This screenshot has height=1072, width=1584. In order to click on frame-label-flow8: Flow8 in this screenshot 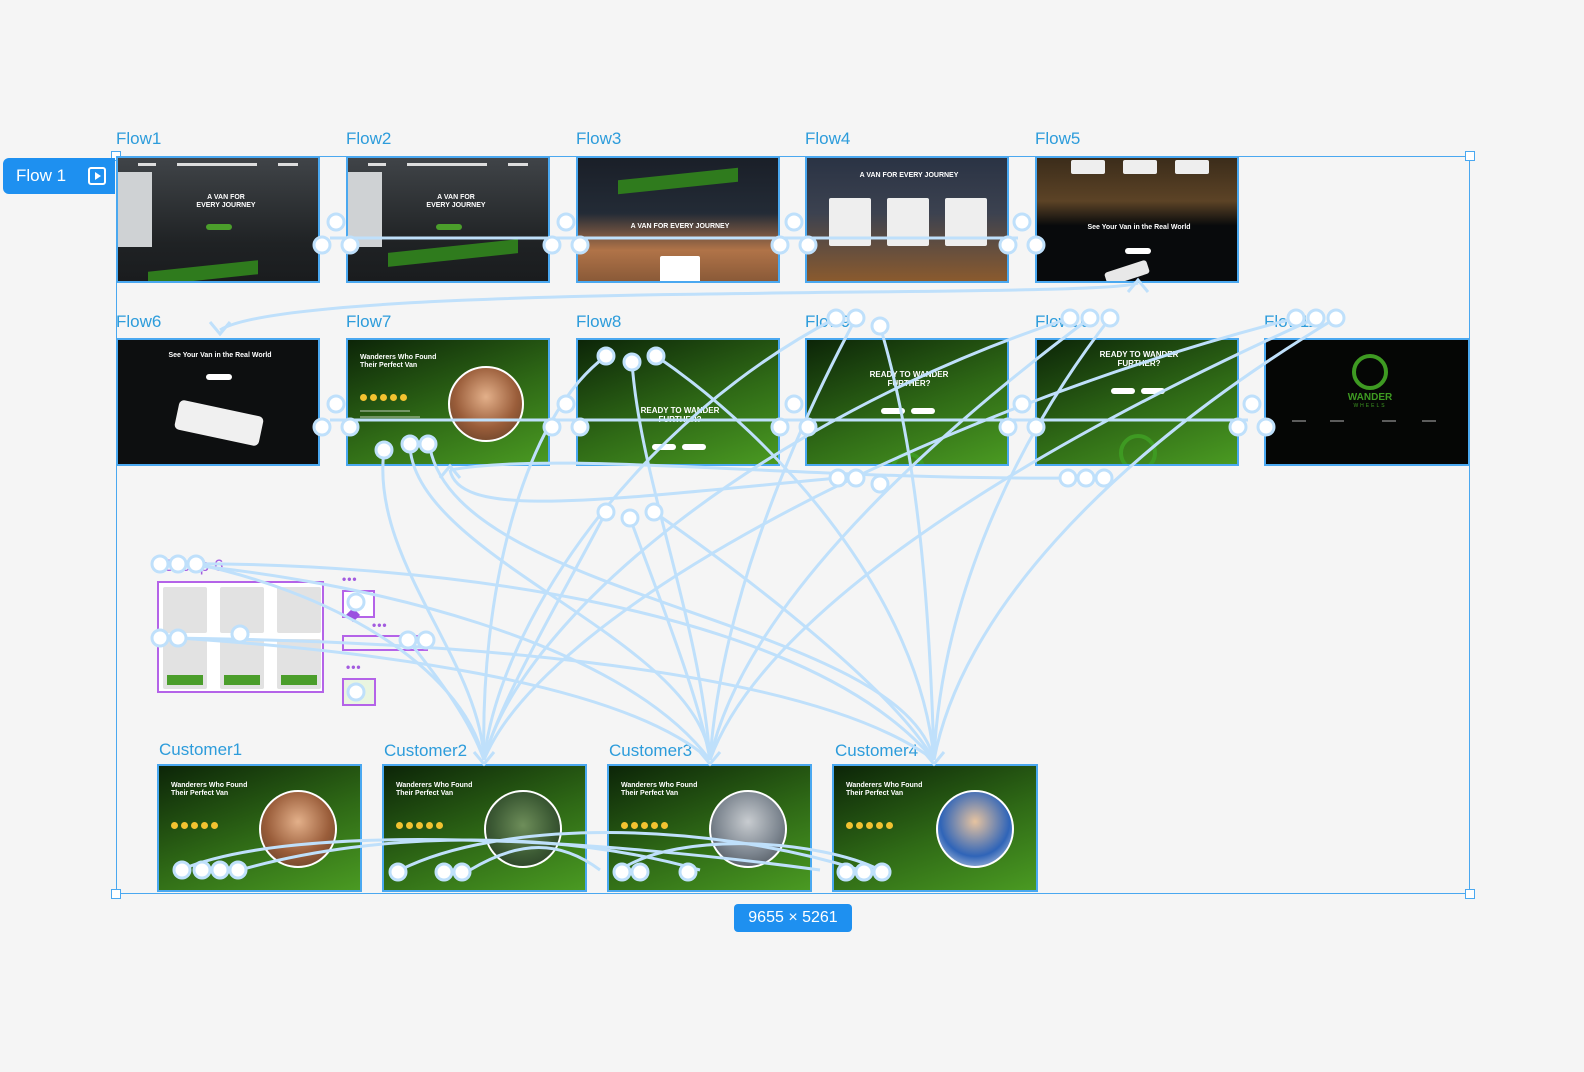, I will do `click(598, 322)`.